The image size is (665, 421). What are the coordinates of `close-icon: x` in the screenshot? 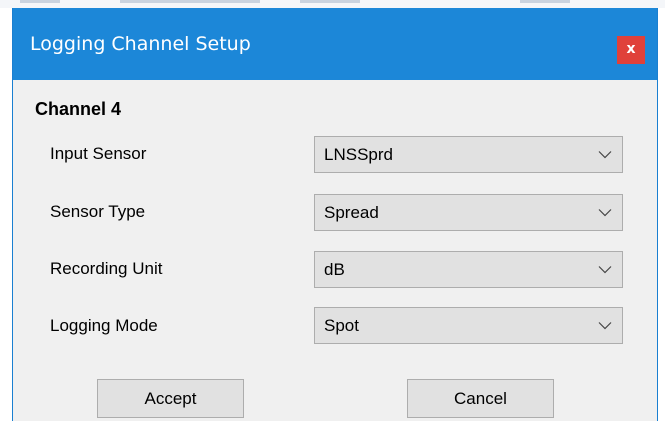 It's located at (631, 49).